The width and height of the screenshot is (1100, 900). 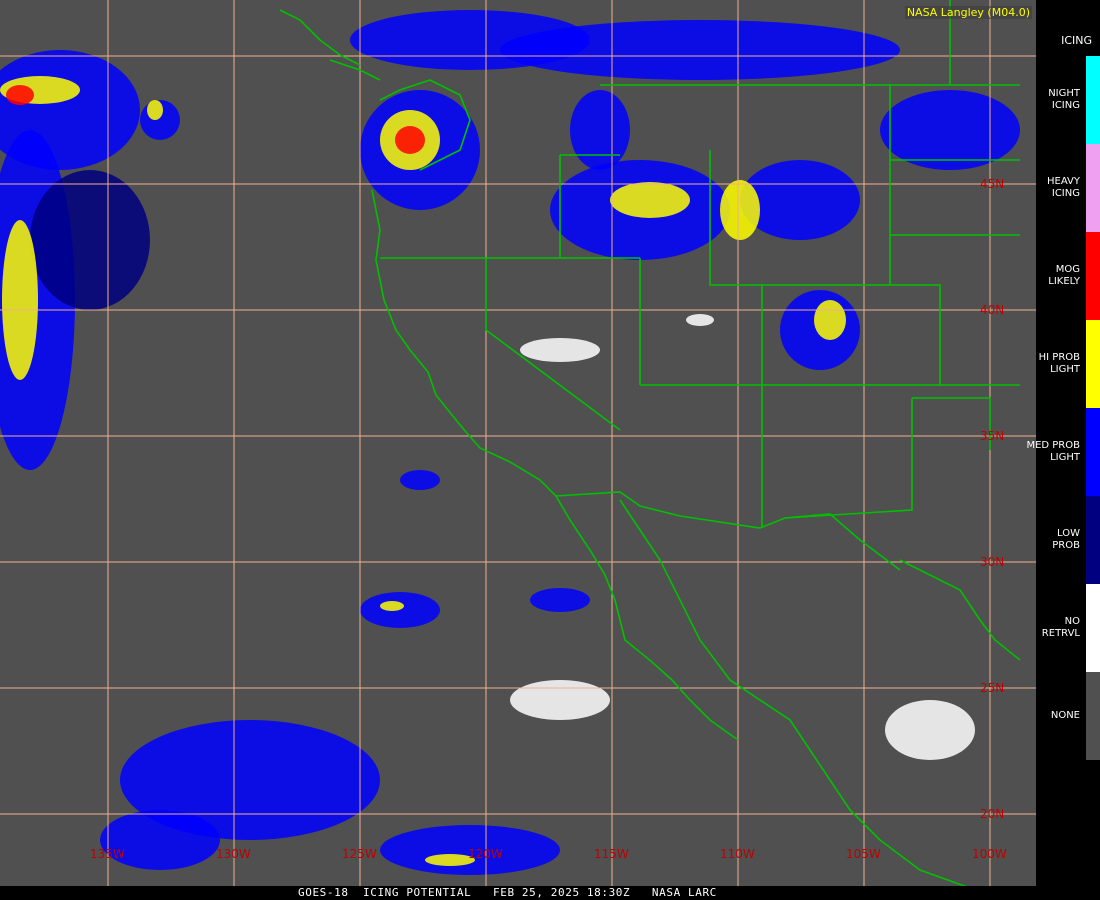 I want to click on longitude-label: 115W, so click(x=611, y=854).